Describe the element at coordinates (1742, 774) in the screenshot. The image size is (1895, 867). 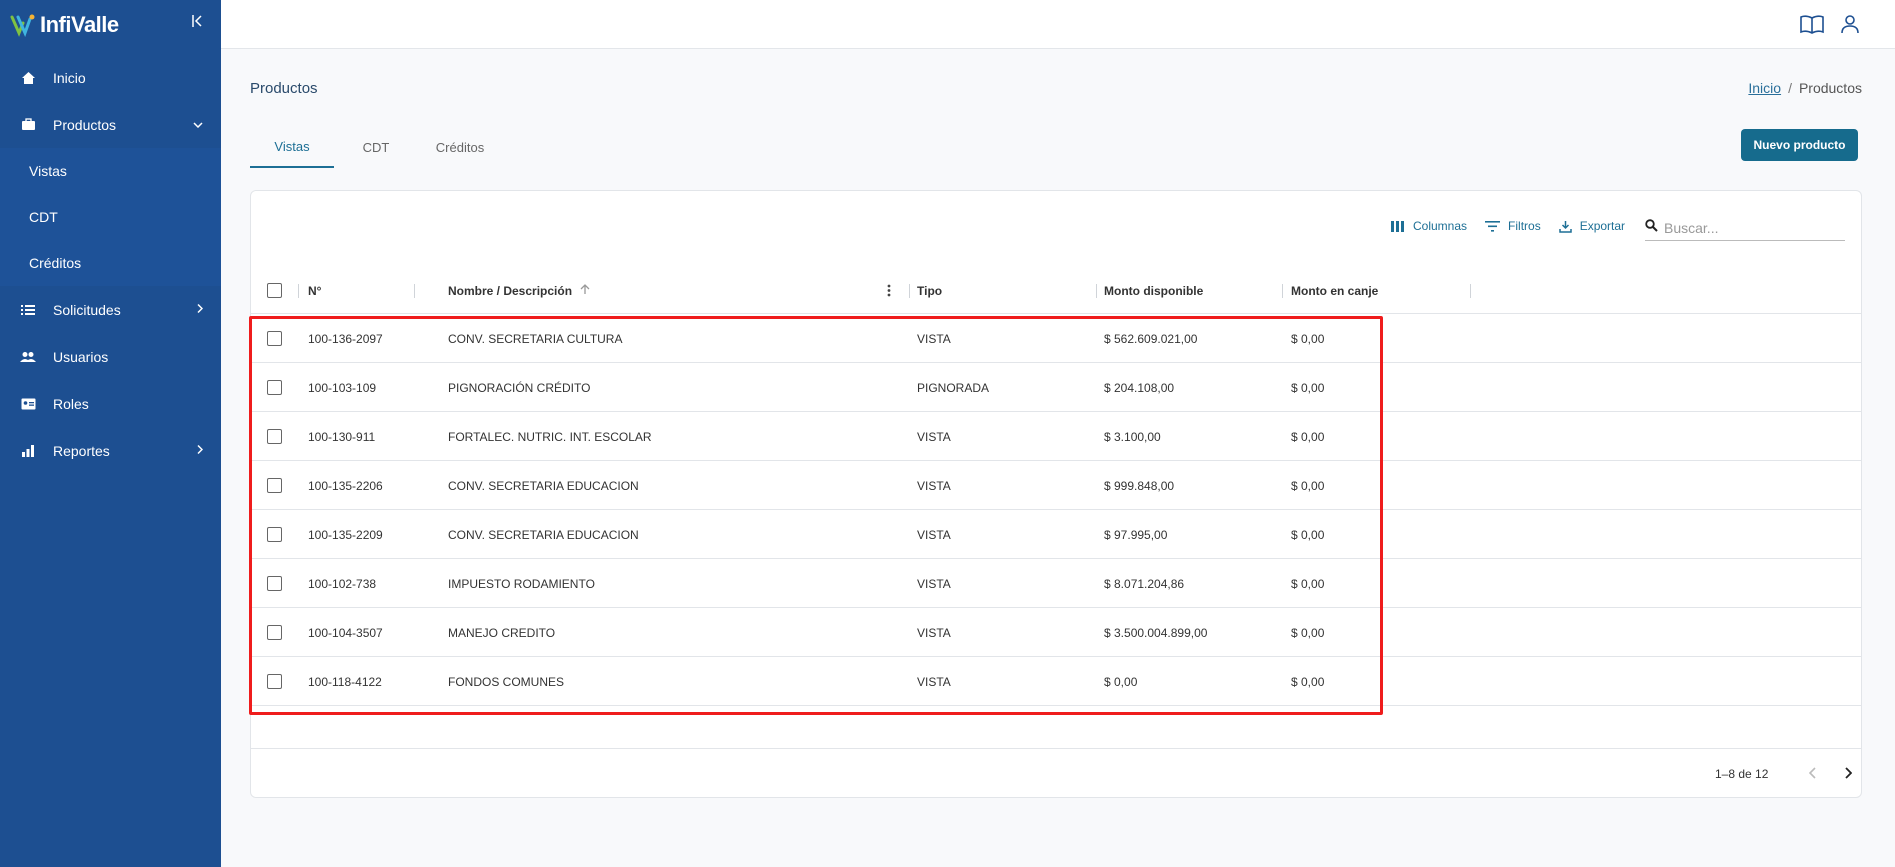
I see `pagination-range: 1–8 de 12` at that location.